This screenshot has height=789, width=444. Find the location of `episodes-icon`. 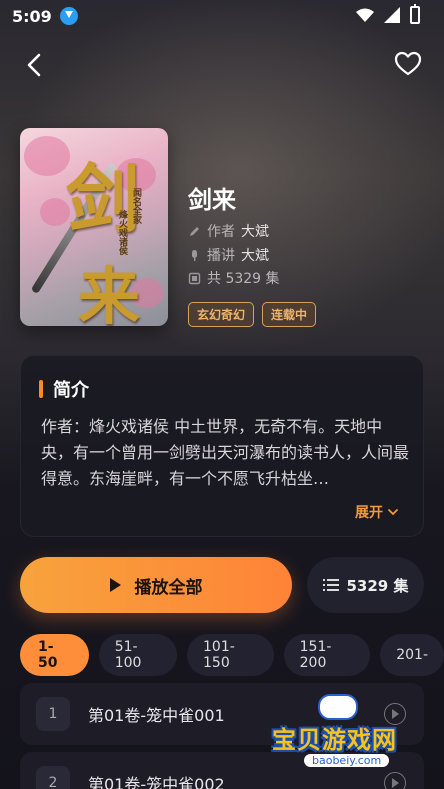

episodes-icon is located at coordinates (194, 278).